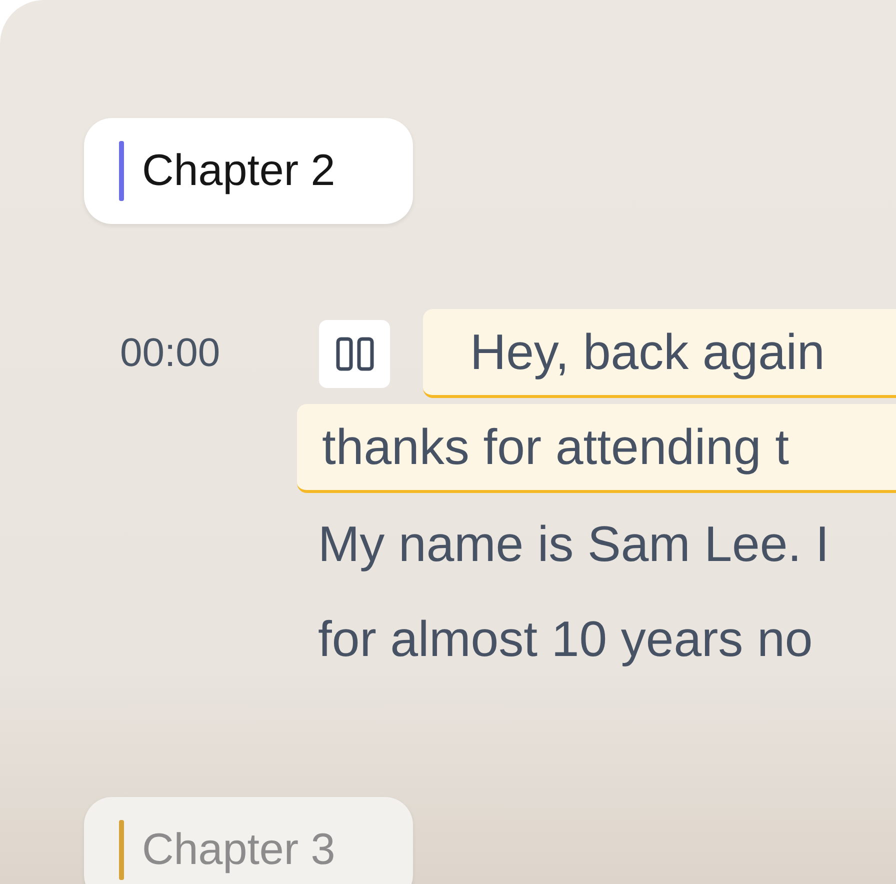 The height and width of the screenshot is (884, 896). I want to click on pause-icon, so click(354, 354).